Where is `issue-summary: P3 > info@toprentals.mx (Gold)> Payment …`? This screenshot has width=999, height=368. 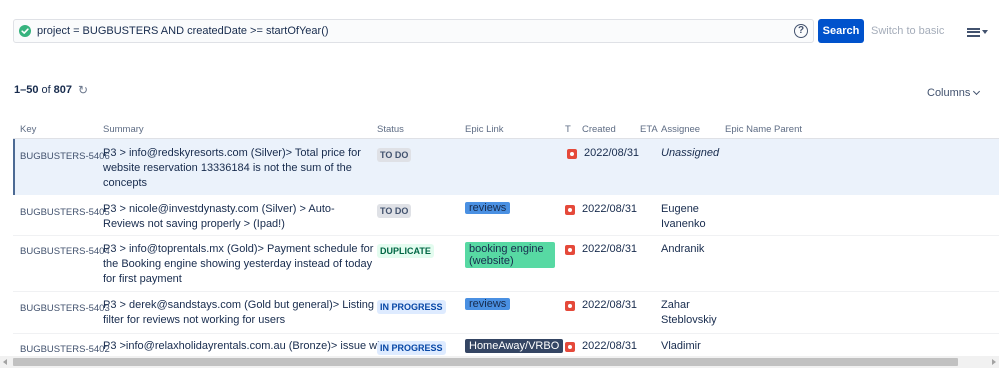
issue-summary: P3 > info@toprentals.mx (Gold)> Payment … is located at coordinates (239, 264).